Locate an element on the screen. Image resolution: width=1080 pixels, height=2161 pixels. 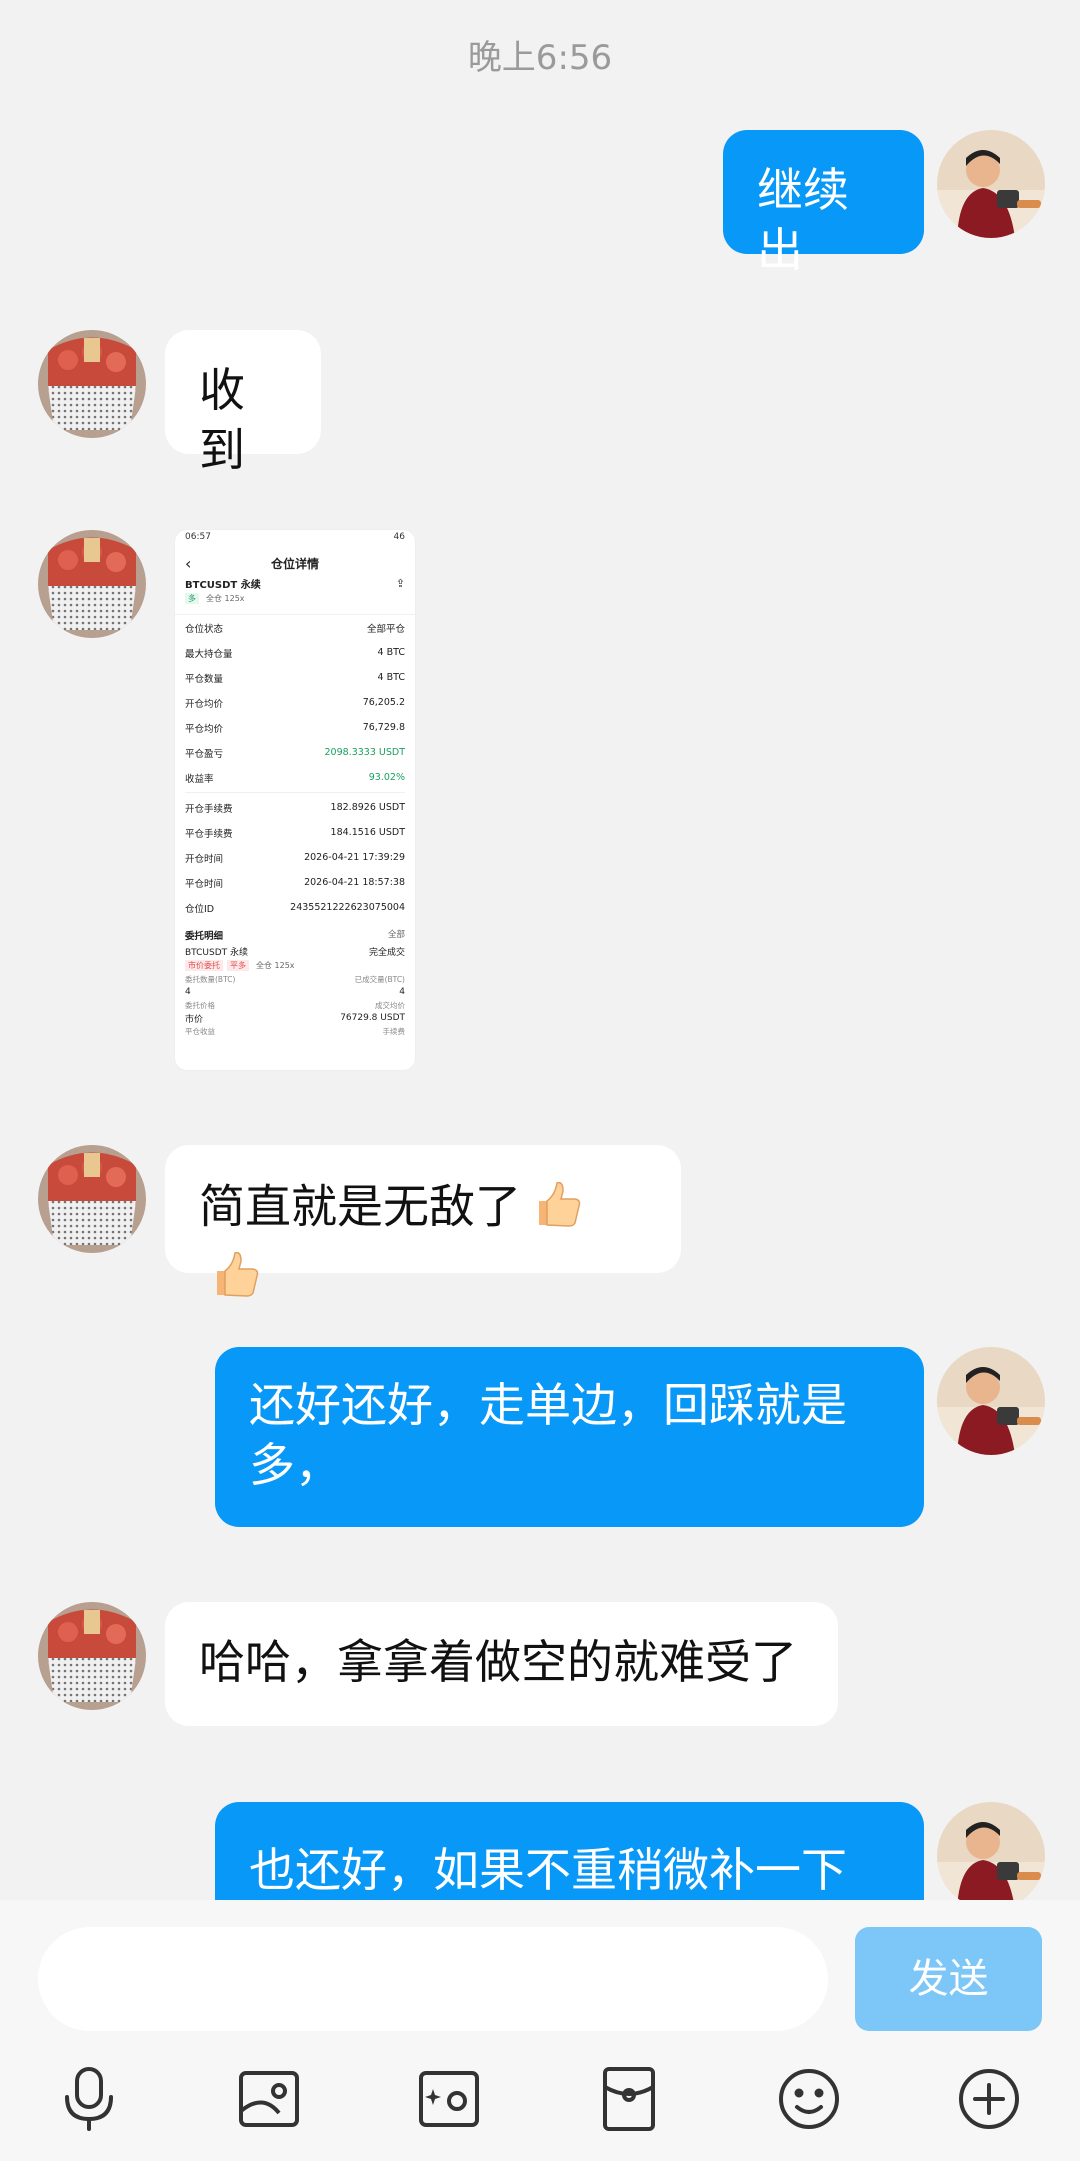
detail-row: 开仓均价 76,205.2 is located at coordinates (295, 703).